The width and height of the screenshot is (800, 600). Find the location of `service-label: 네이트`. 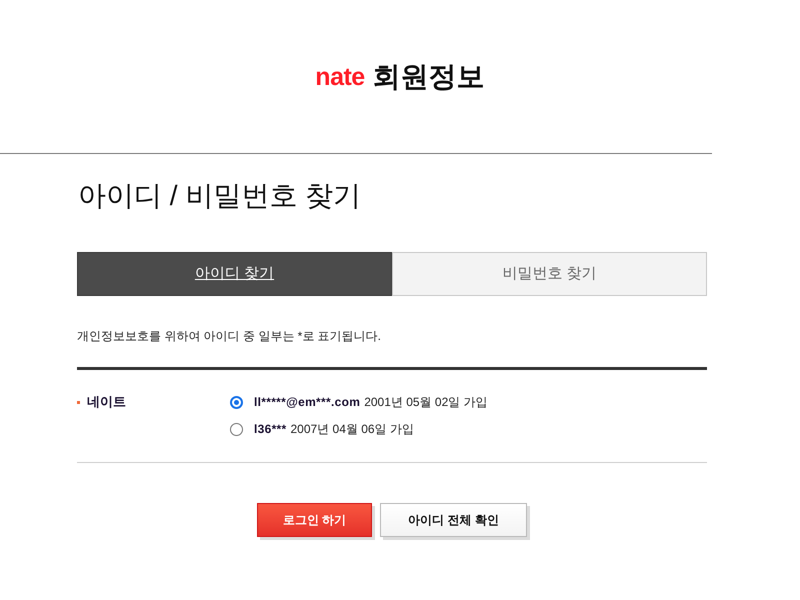

service-label: 네이트 is located at coordinates (106, 402).